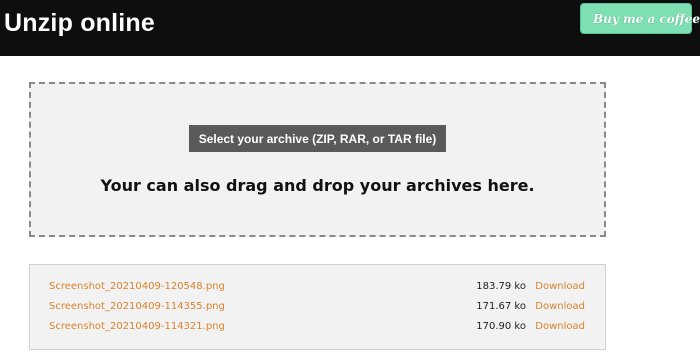  I want to click on file-size: 183.79 ko, so click(501, 286).